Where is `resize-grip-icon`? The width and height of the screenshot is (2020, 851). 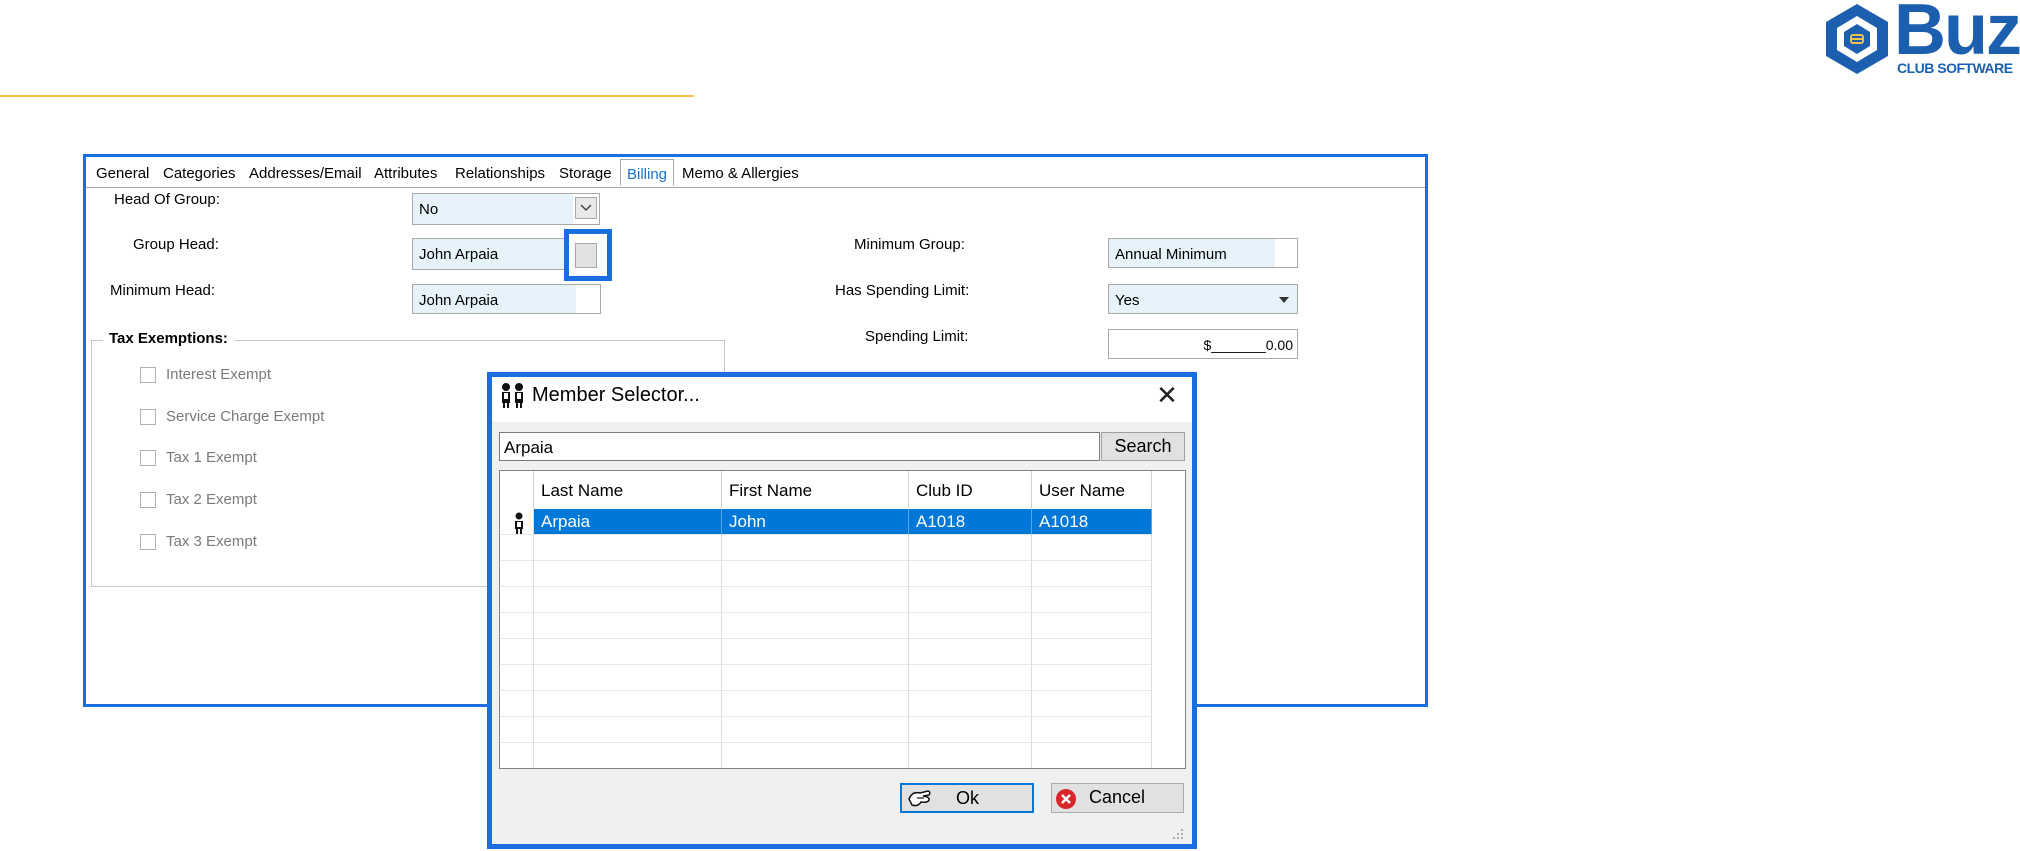 resize-grip-icon is located at coordinates (1177, 833).